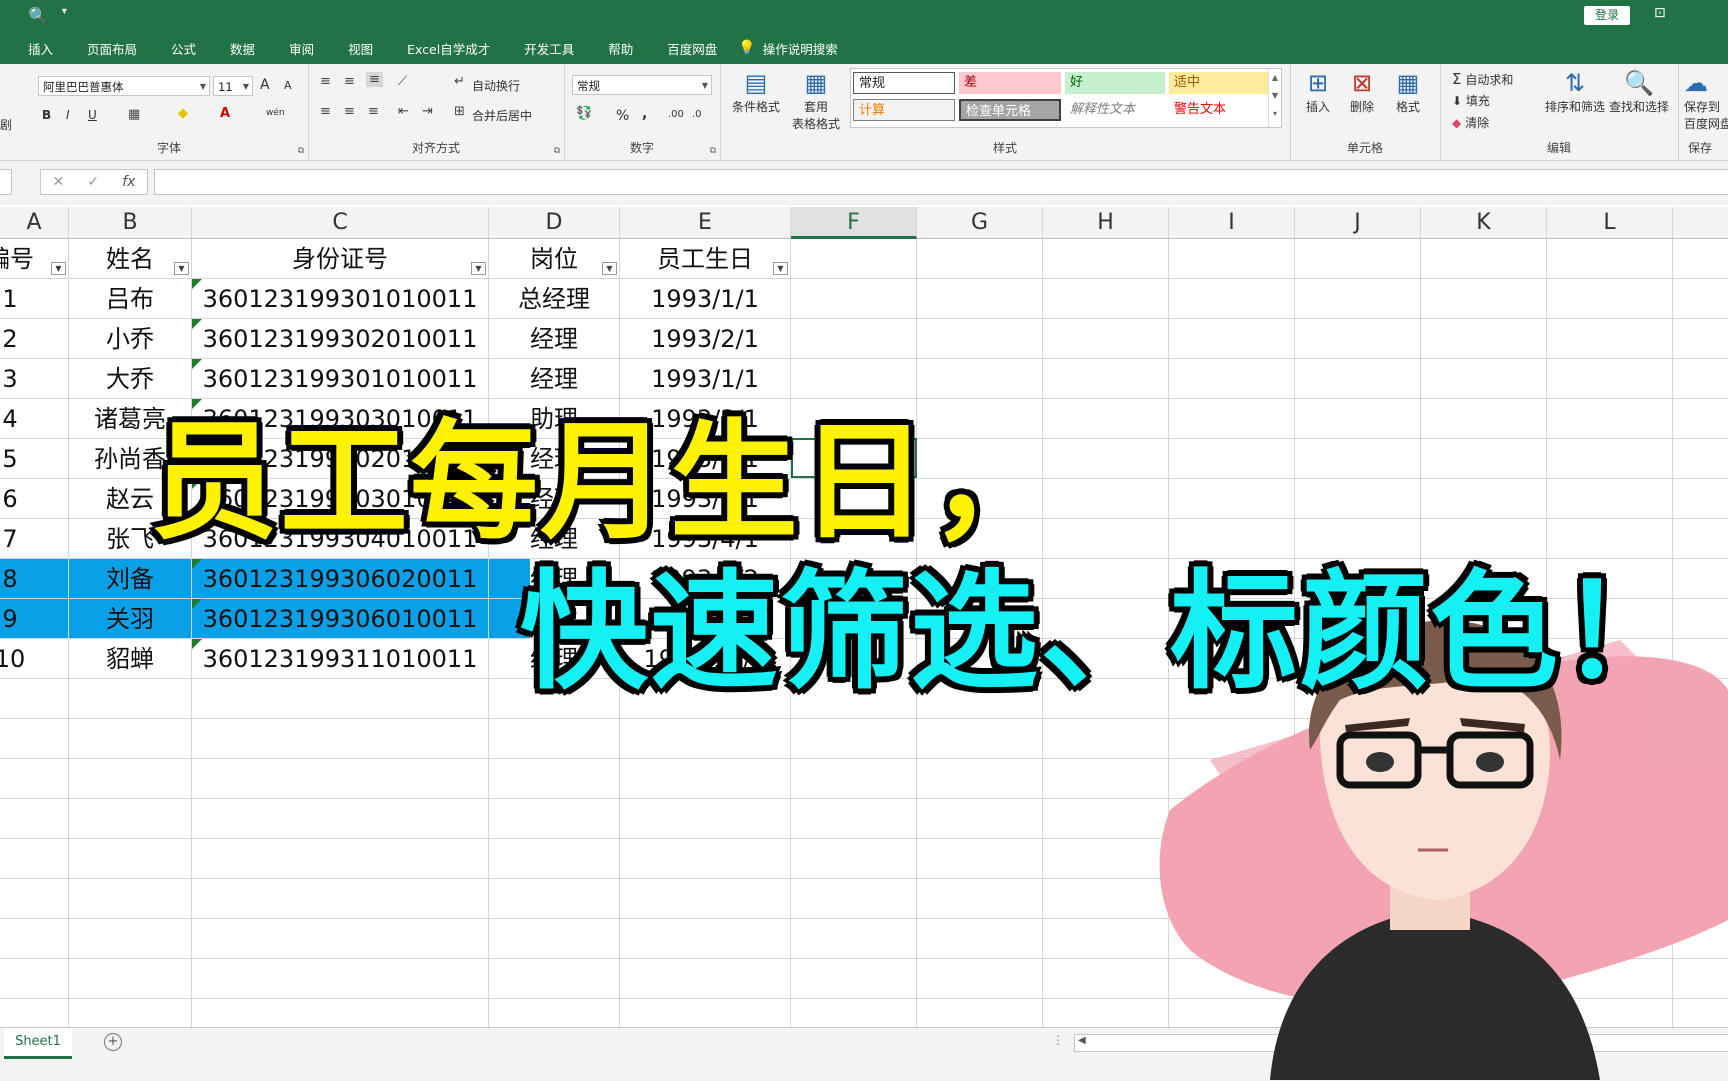 The width and height of the screenshot is (1728, 1081). Describe the element at coordinates (800, 48) in the screenshot. I see `tell-me-search: 操作说明搜索` at that location.